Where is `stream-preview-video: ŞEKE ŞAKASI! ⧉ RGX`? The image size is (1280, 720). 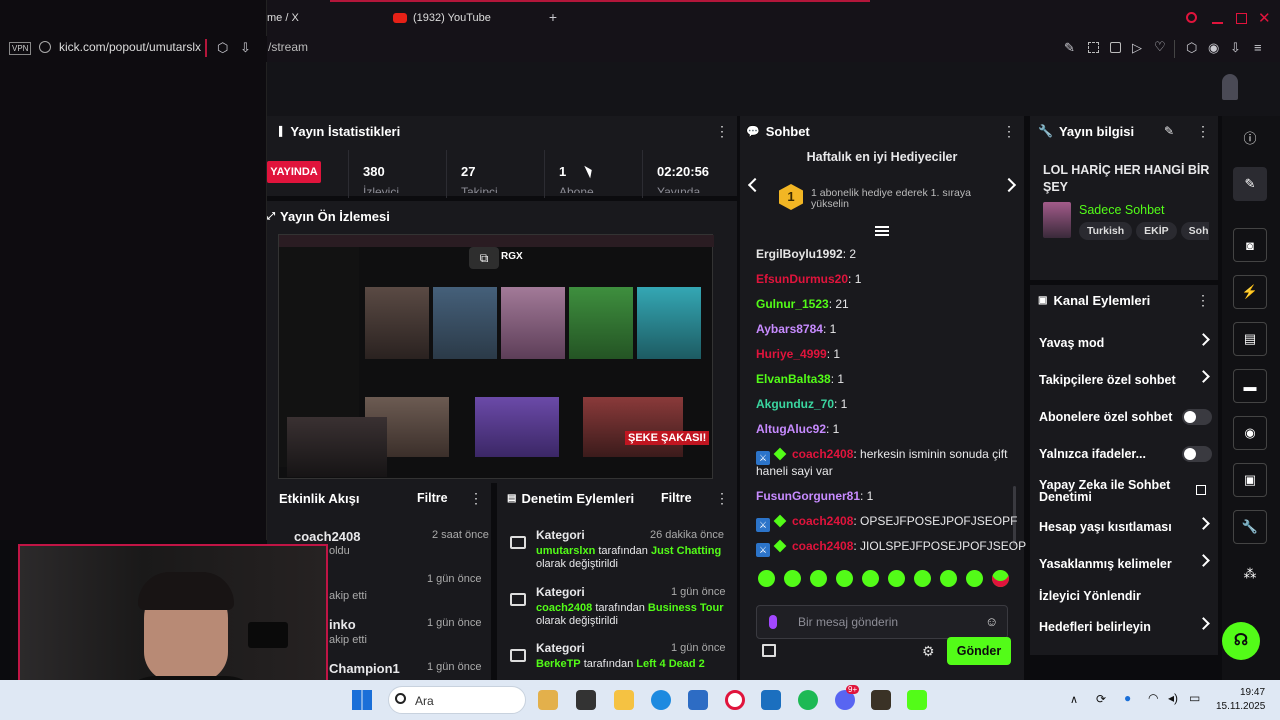 stream-preview-video: ŞEKE ŞAKASI! ⧉ RGX is located at coordinates (496, 356).